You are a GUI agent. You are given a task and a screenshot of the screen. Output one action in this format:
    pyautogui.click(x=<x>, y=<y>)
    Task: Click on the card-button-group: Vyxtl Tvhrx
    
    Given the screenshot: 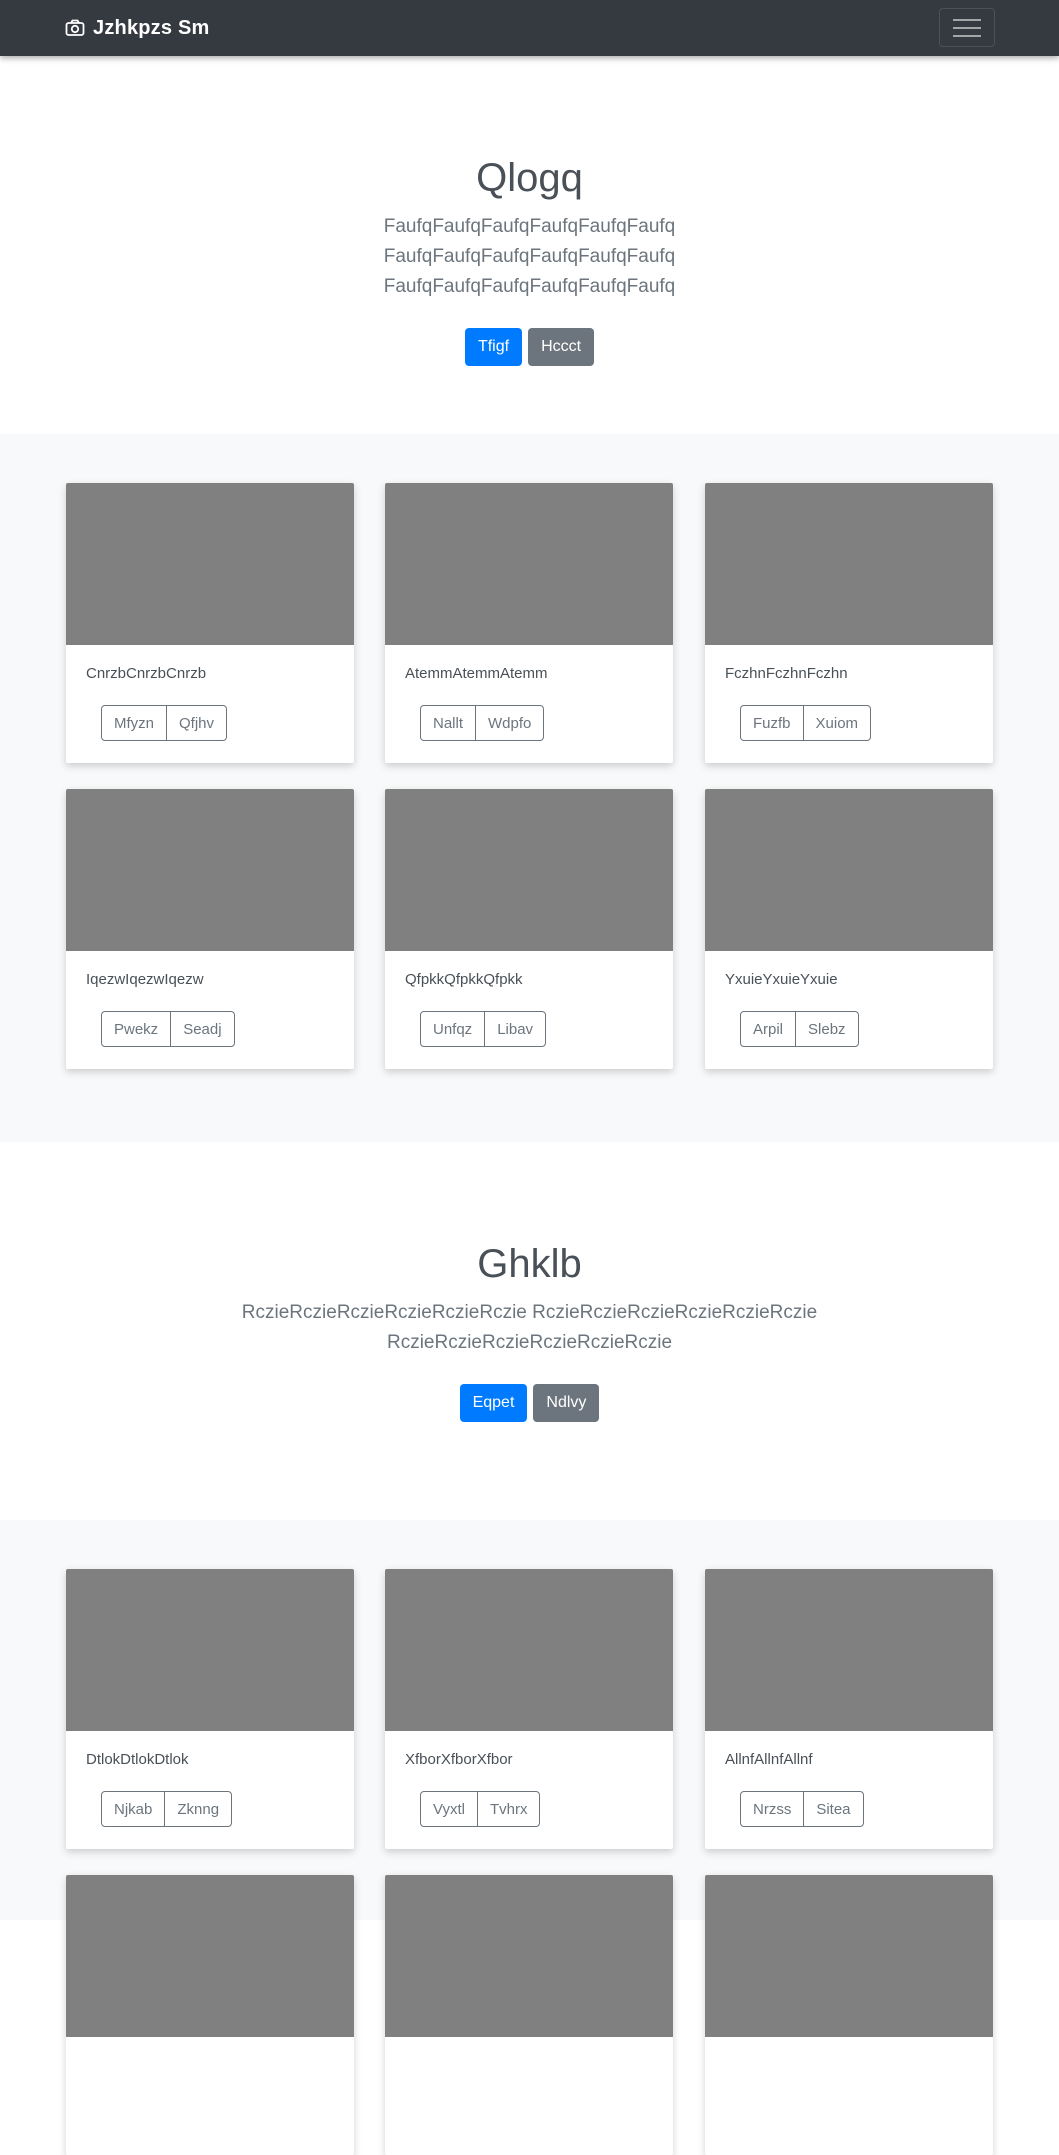 What is the action you would take?
    pyautogui.click(x=480, y=1809)
    